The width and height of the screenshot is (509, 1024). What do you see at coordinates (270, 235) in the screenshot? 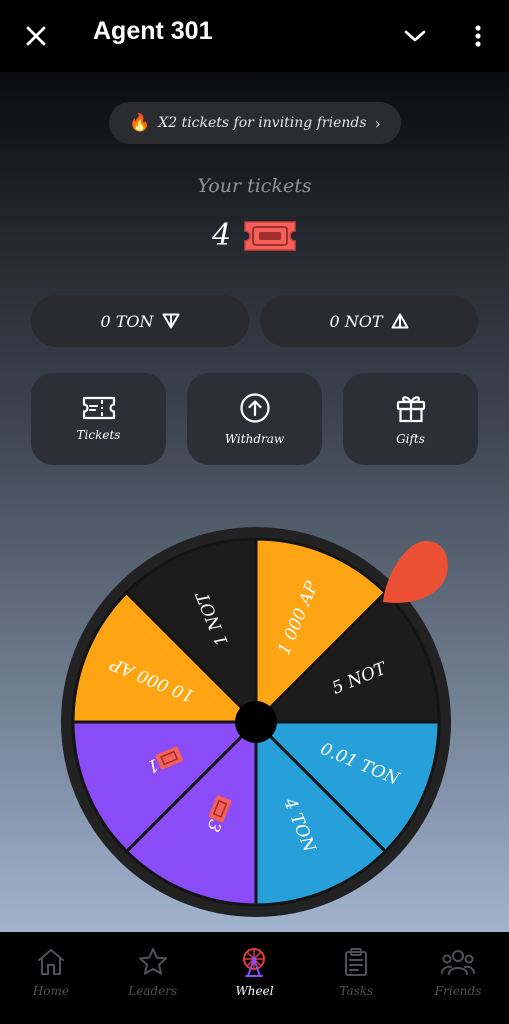
I see `ticket-icon` at bounding box center [270, 235].